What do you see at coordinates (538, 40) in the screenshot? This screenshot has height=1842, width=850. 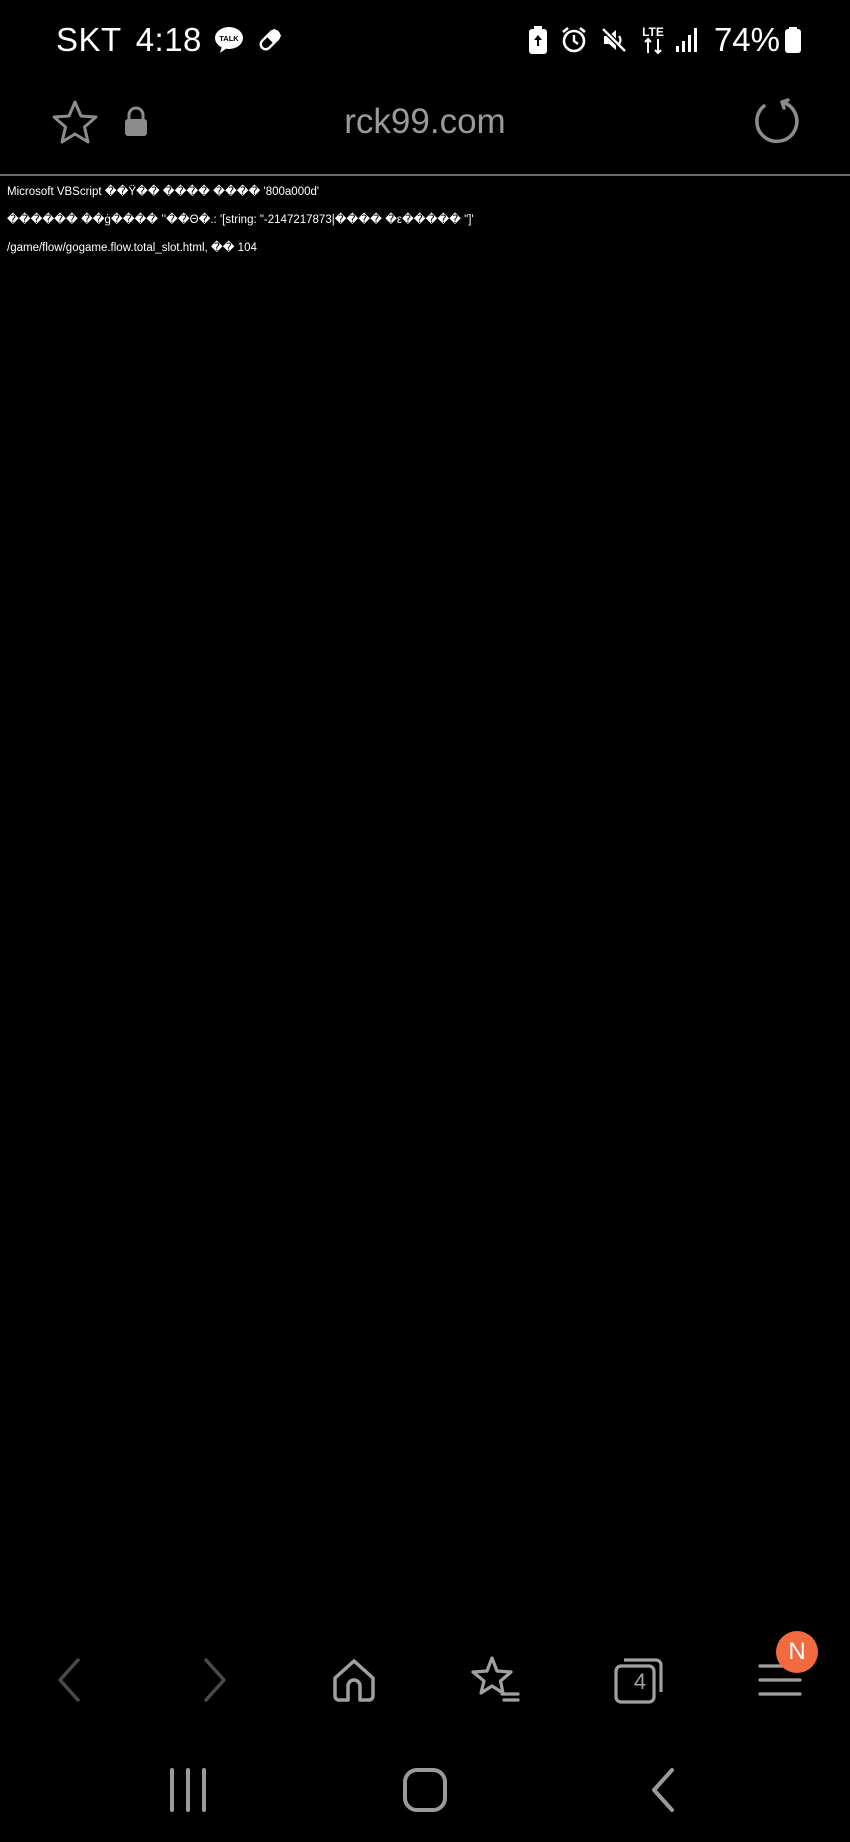 I see `battery-saver-icon` at bounding box center [538, 40].